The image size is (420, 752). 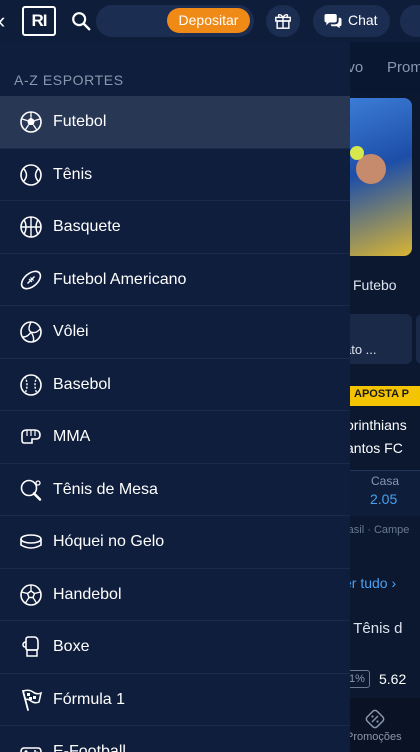 What do you see at coordinates (410, 21) in the screenshot?
I see `user-avatar-button` at bounding box center [410, 21].